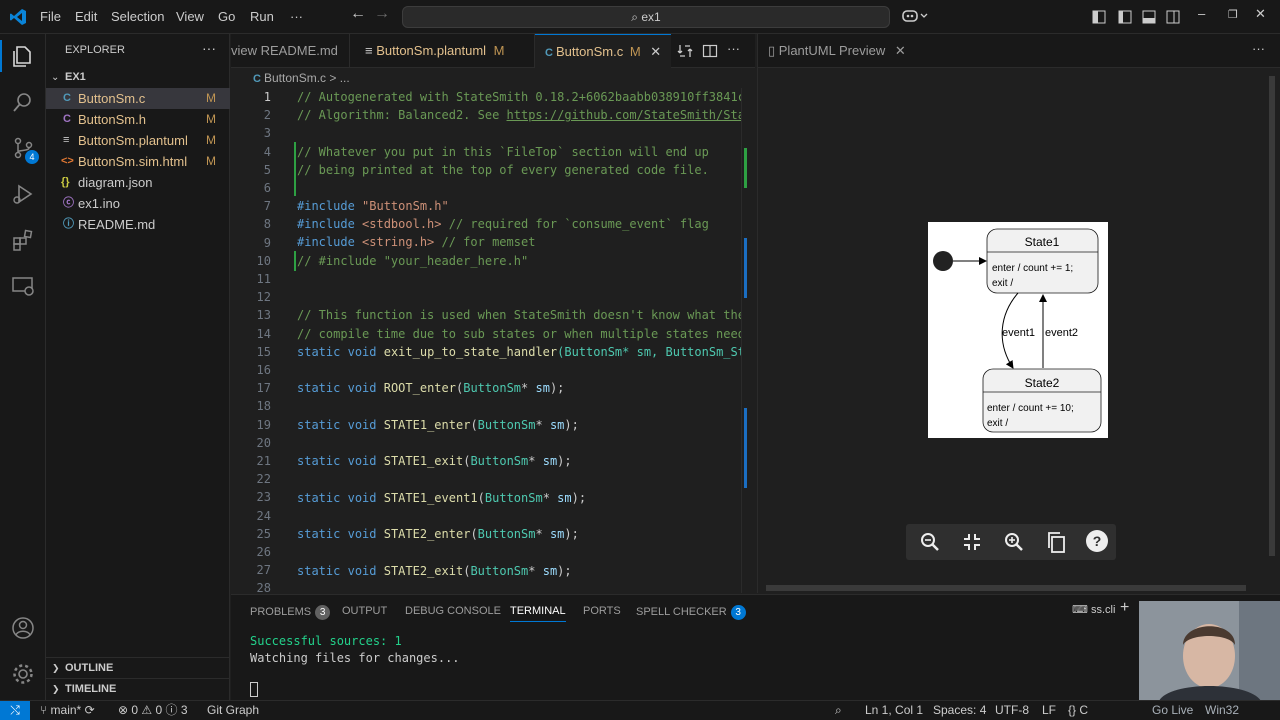 Image resolution: width=1280 pixels, height=720 pixels. Describe the element at coordinates (1099, 17) in the screenshot. I see `layout-customize-icon` at that location.